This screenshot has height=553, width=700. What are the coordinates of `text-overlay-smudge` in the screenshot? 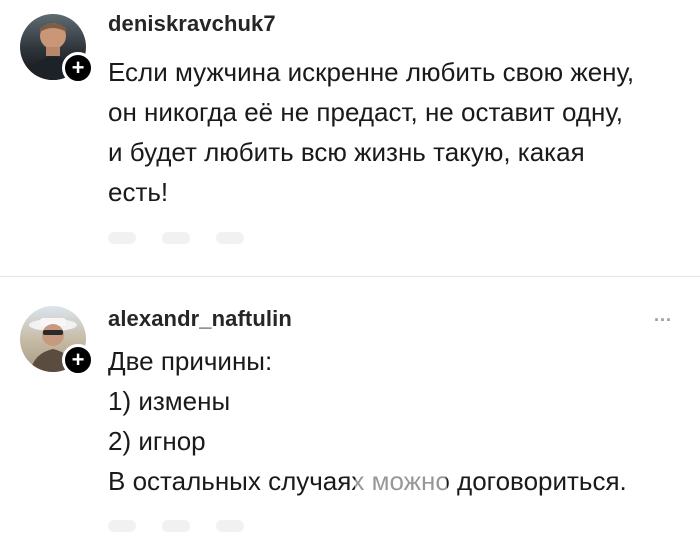 It's located at (401, 489).